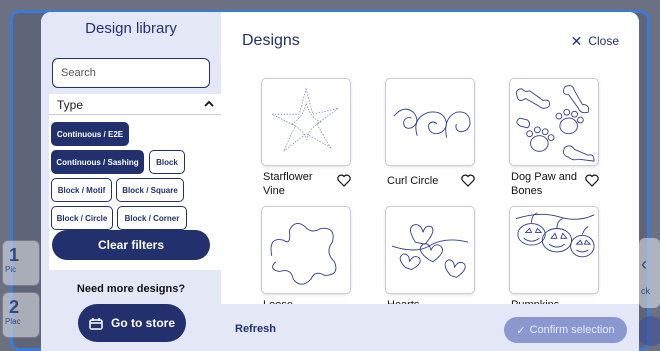  Describe the element at coordinates (131, 28) in the screenshot. I see `panel-title: Design library` at that location.